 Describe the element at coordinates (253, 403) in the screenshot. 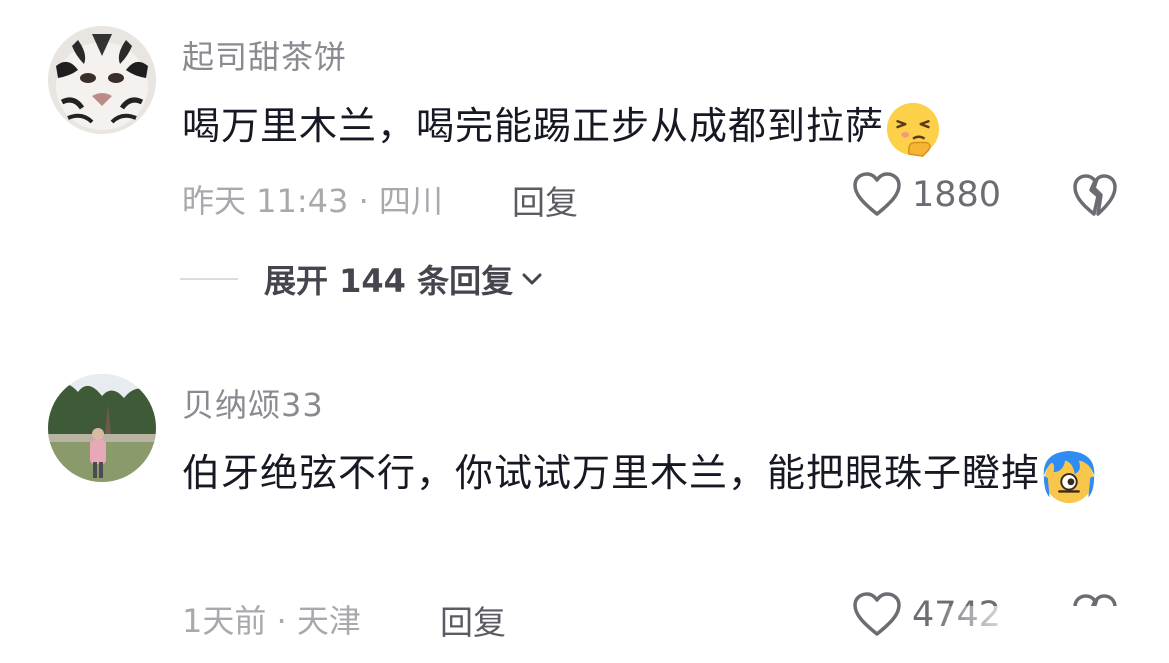

I see `username: 贝纳颂33` at that location.